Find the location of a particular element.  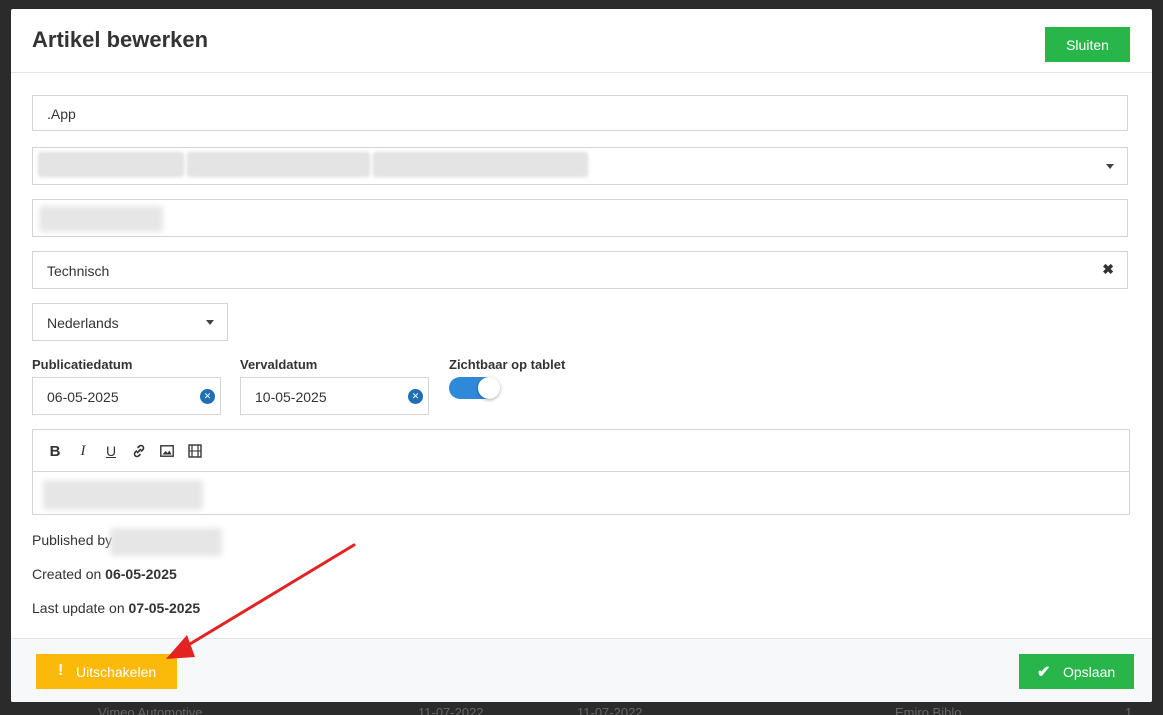

article-title-input: .App is located at coordinates (580, 113).